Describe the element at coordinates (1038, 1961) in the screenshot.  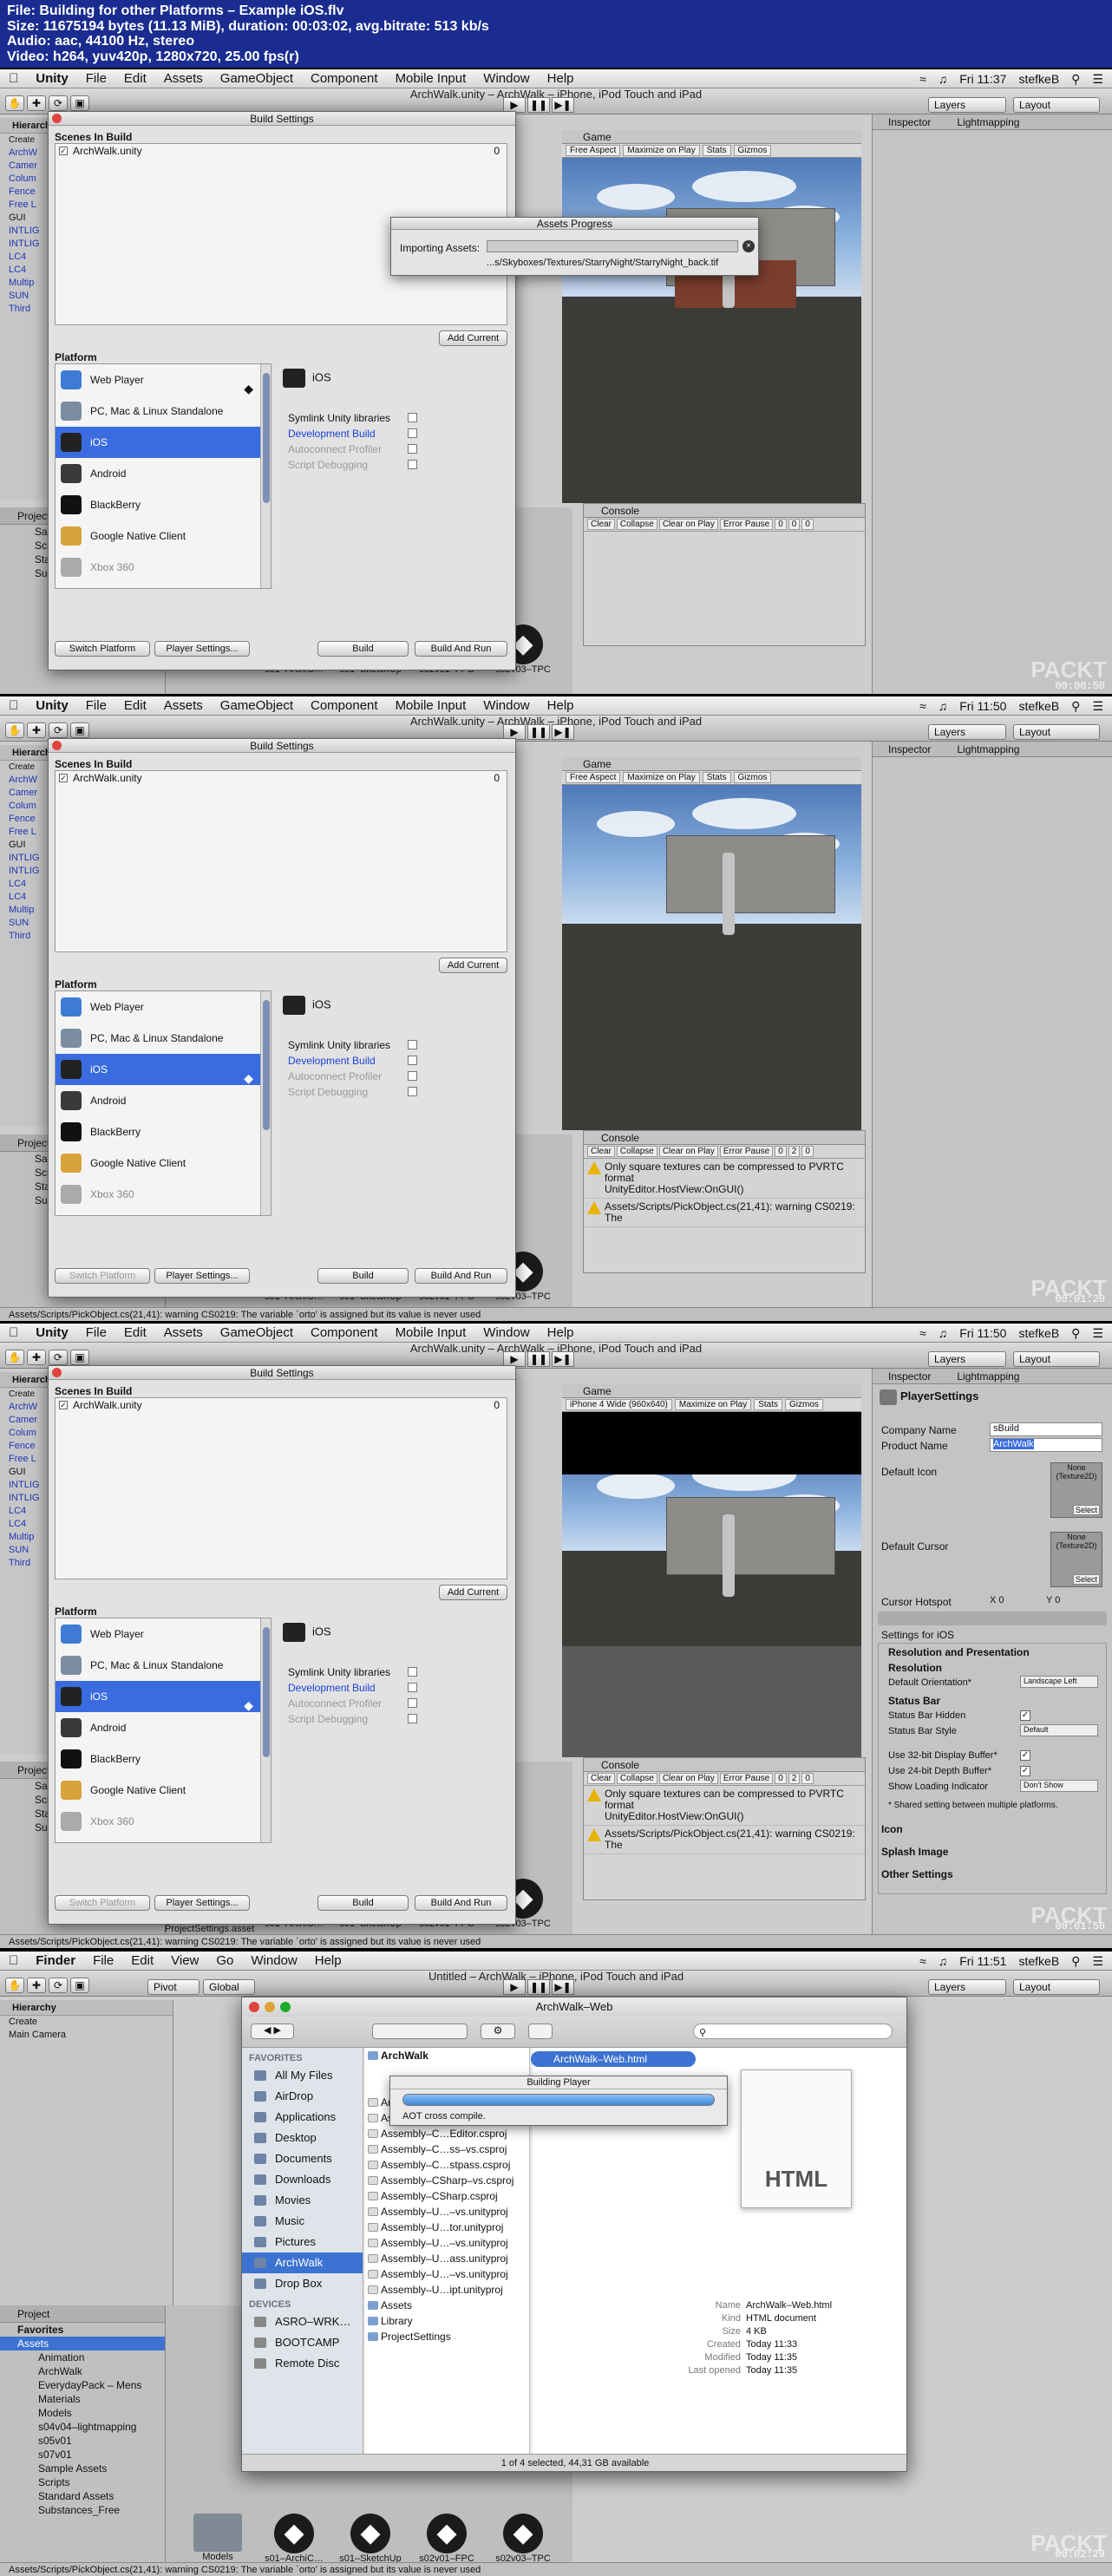
I see `user-name: stefkeB` at that location.